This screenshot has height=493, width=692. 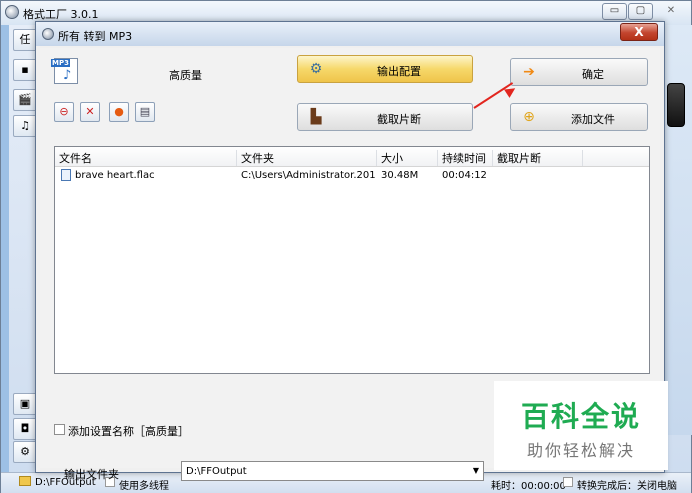 I want to click on watermark-subtitle: 助你轻松解决, so click(x=580, y=450).